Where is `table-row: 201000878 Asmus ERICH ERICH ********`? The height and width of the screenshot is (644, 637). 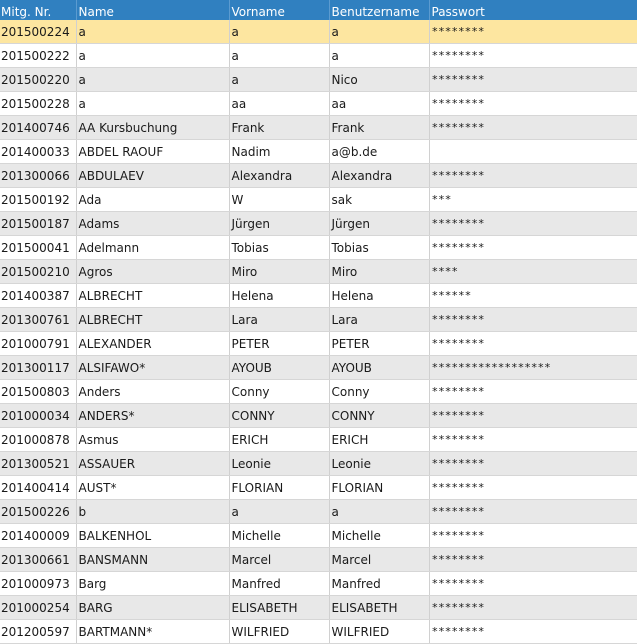 table-row: 201000878 Asmus ERICH ERICH ******** is located at coordinates (318, 439).